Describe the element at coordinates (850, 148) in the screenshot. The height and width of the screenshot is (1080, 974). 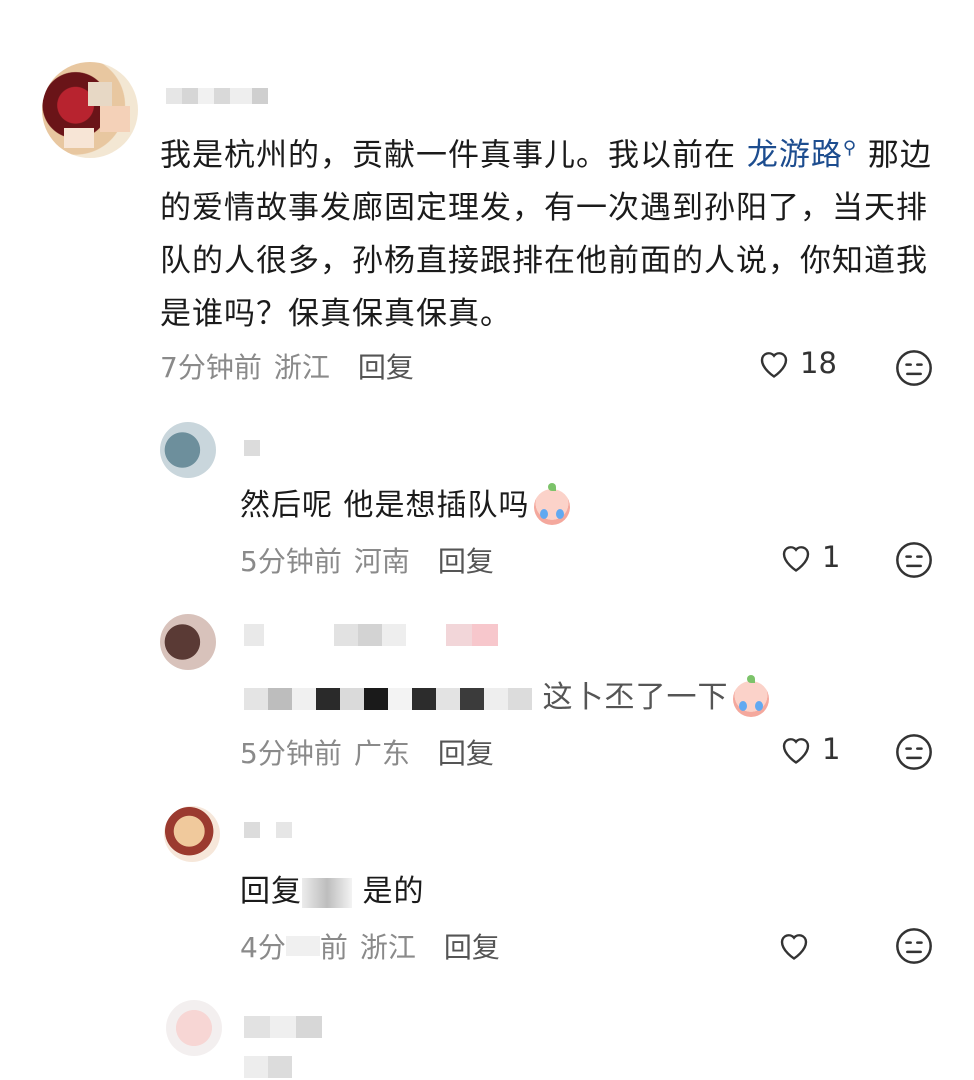
I see `search-icon: ⚲` at that location.